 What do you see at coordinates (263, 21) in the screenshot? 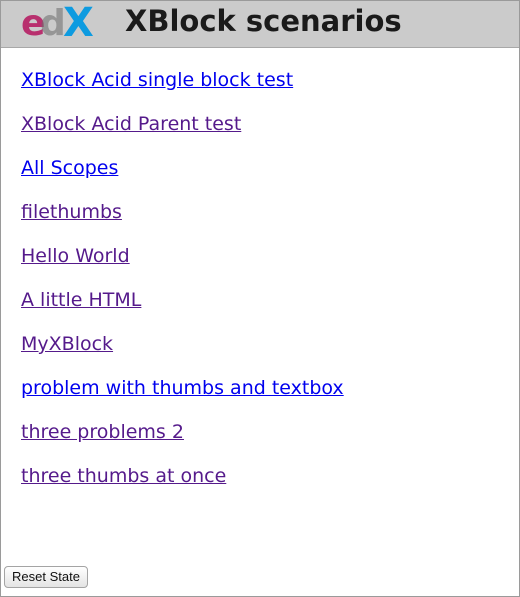
I see `page-title: XBlock scenarios` at bounding box center [263, 21].